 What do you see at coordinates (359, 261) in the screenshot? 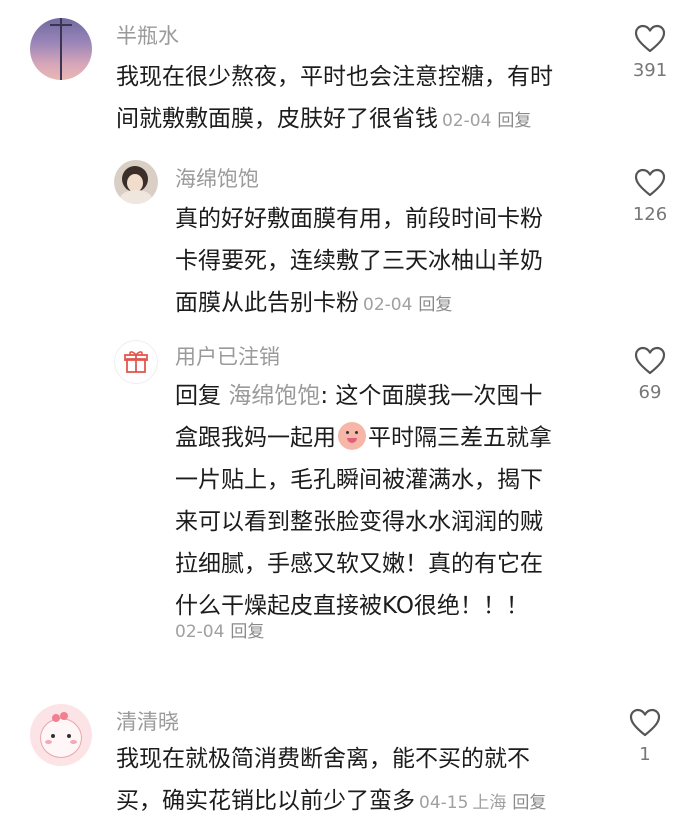
I see `comment-line: 卡得要死，连续敷了三天冰柚山羊奶` at bounding box center [359, 261].